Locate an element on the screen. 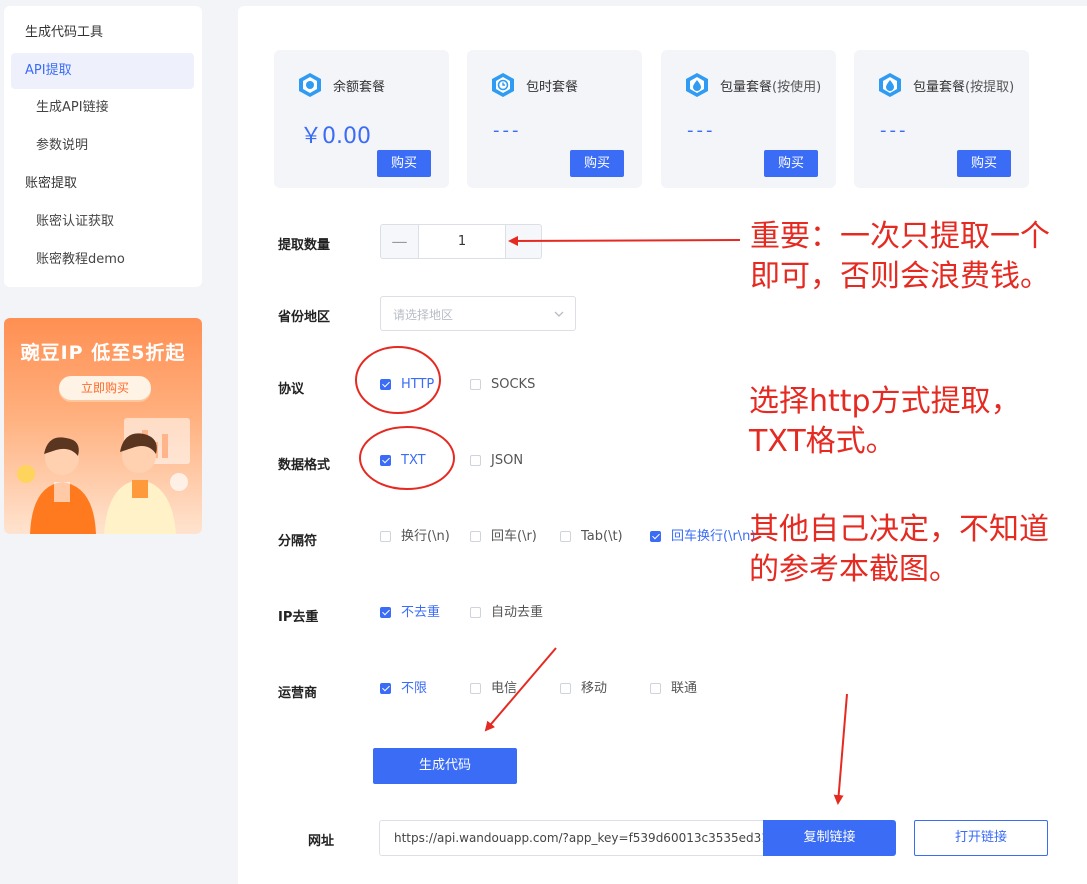 The image size is (1087, 884). plan-price: ￥0.00 is located at coordinates (335, 136).